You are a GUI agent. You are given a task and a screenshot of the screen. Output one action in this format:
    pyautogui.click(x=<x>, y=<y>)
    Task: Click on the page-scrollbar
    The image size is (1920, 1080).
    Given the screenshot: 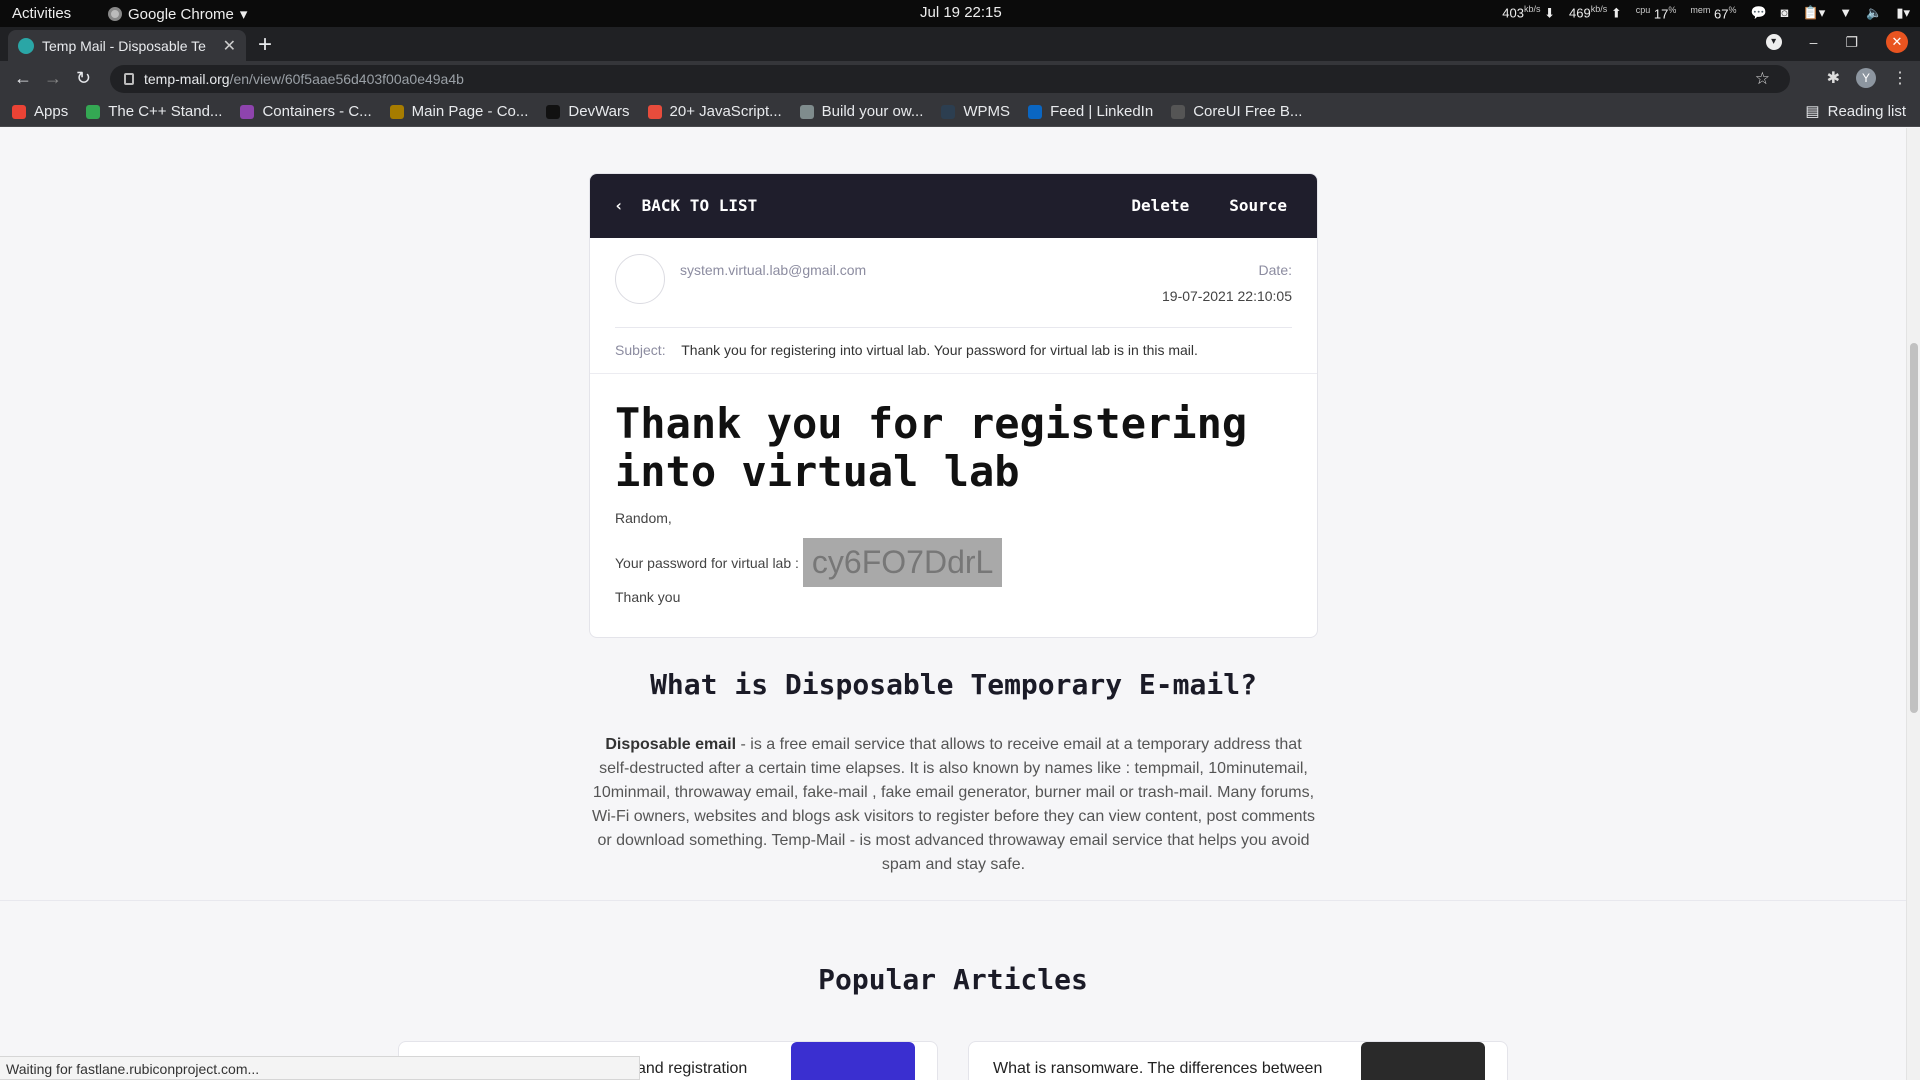 What is the action you would take?
    pyautogui.click(x=1913, y=604)
    